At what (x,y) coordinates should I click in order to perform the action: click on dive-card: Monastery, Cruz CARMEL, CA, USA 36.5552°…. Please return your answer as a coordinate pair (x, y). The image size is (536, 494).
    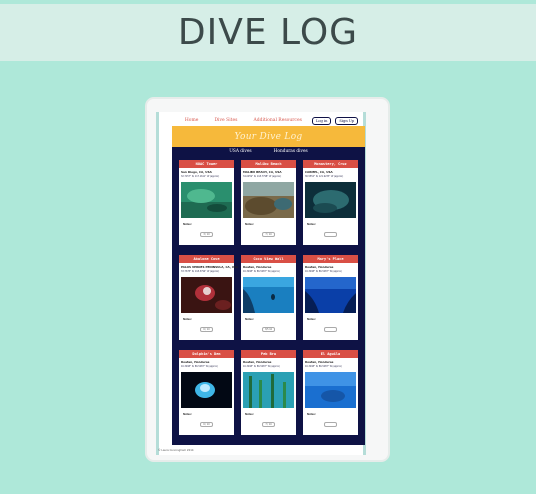
    Looking at the image, I should click on (330, 202).